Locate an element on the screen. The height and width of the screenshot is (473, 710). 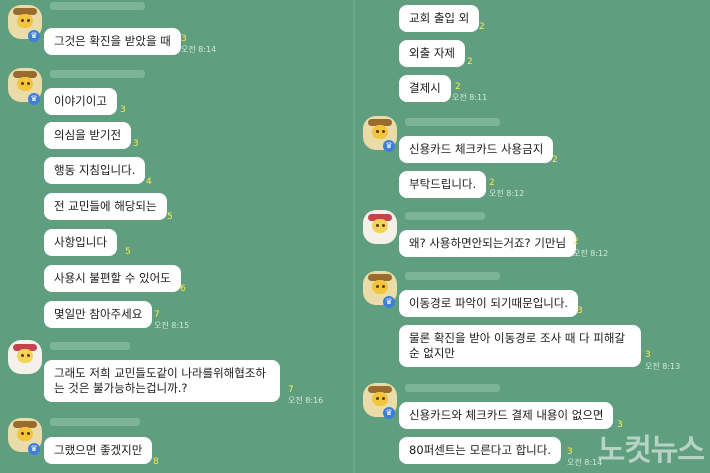
message-bubble: 왜? 사용하면안되는거죠? 기만님 is located at coordinates (488, 243).